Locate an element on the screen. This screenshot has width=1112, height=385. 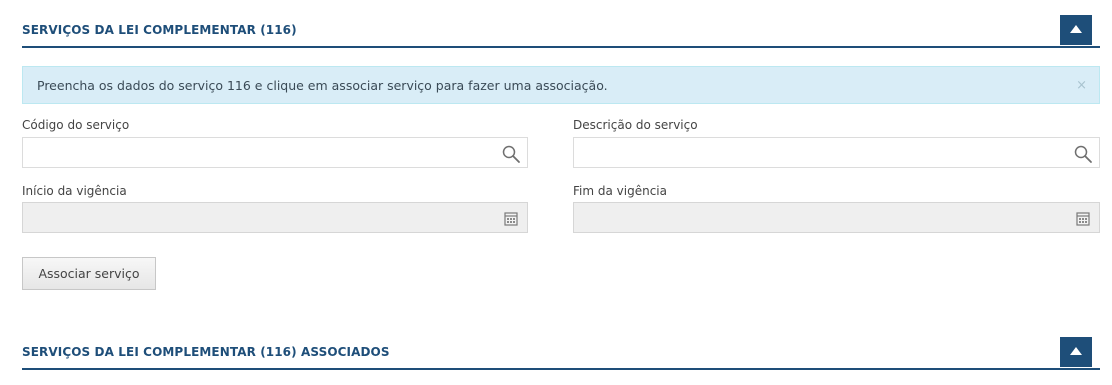
descricao-field is located at coordinates (836, 152).